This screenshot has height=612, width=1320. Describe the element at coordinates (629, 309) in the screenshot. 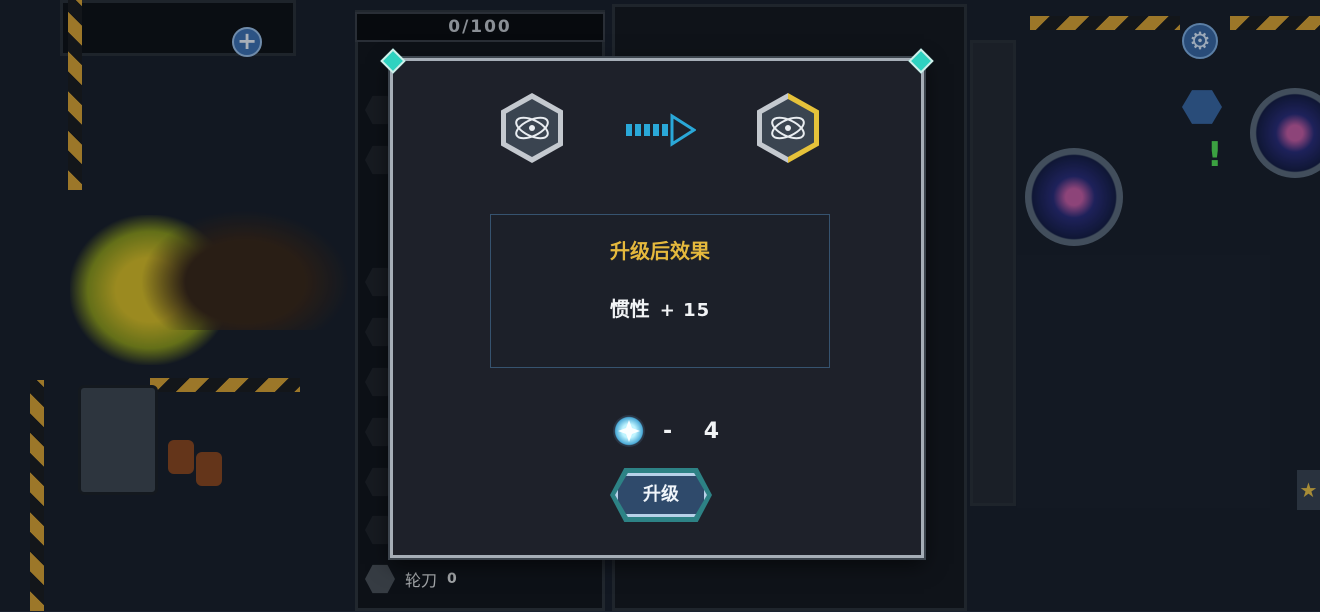

I see `stat-name: 惯性` at that location.